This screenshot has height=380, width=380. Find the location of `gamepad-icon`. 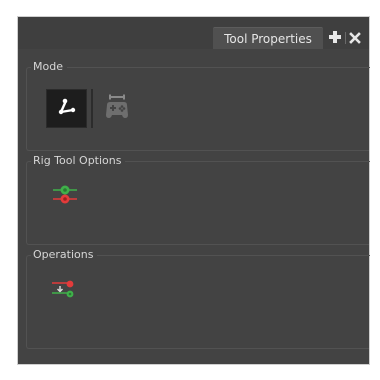

gamepad-icon is located at coordinates (117, 109).